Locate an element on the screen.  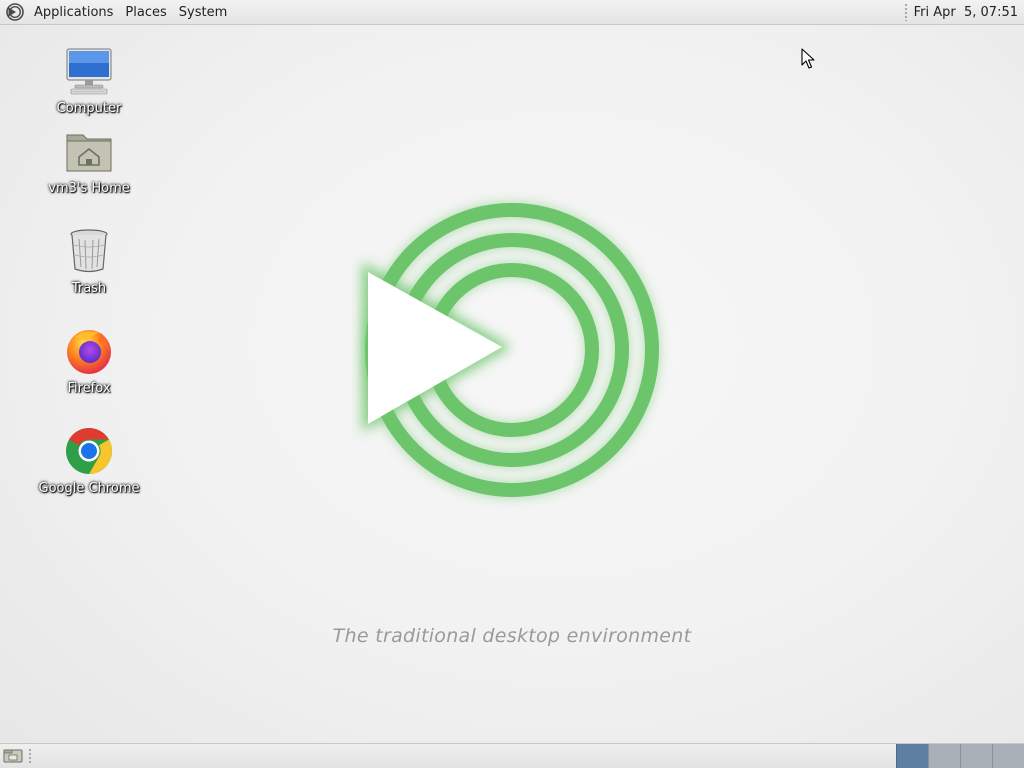
desktop-icon-firefox: Firefox is located at coordinates (89, 361).